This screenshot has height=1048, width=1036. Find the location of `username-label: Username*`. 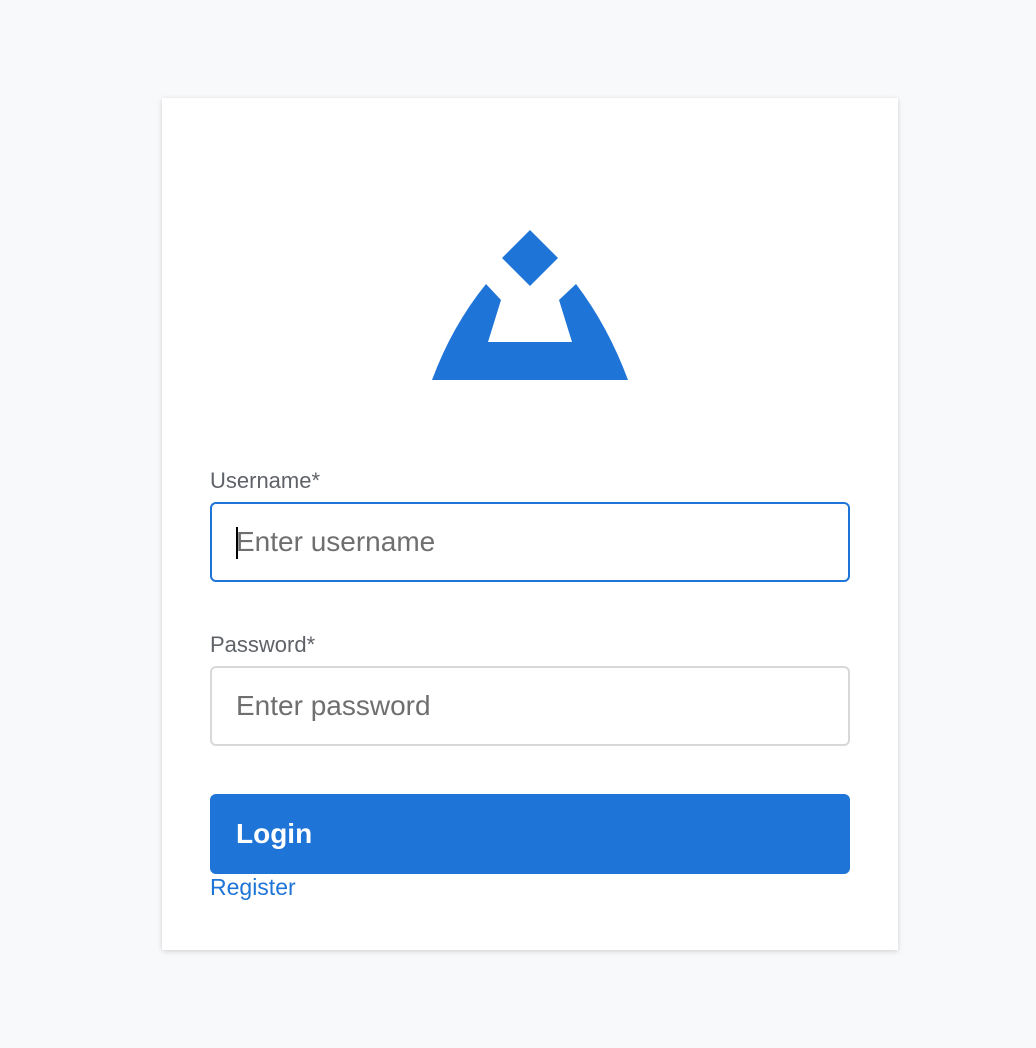

username-label: Username* is located at coordinates (265, 480).